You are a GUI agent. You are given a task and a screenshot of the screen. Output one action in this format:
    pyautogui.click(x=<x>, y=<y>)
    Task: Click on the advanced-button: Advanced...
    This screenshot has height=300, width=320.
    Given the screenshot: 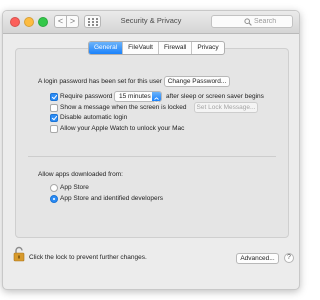 What is the action you would take?
    pyautogui.click(x=257, y=258)
    